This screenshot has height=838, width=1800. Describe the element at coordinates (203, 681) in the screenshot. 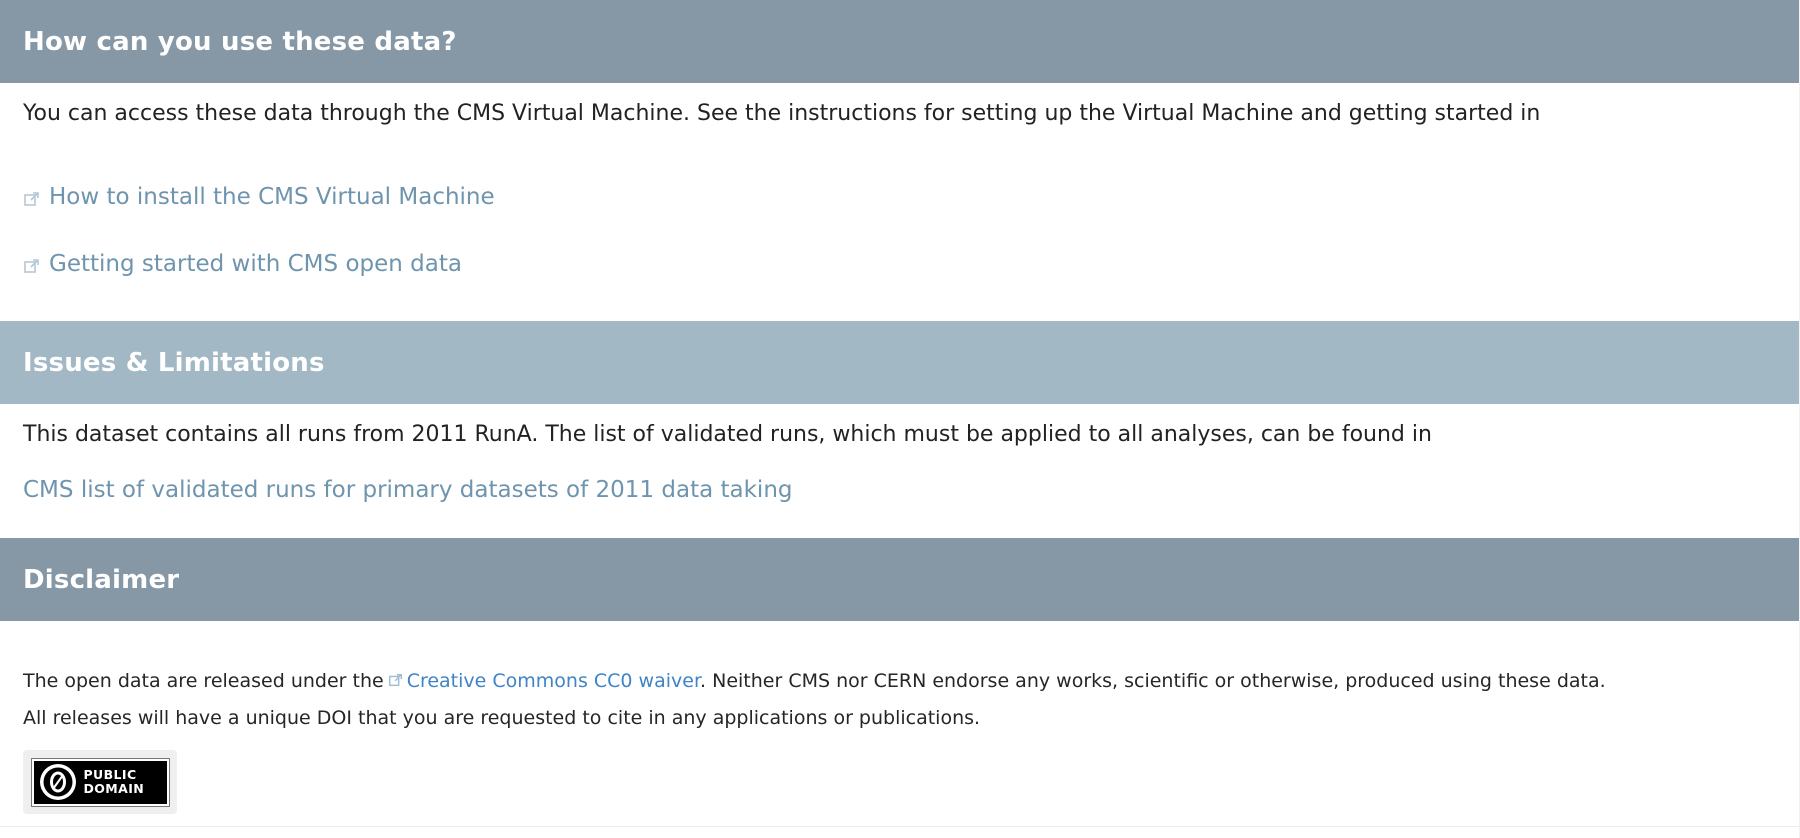

I see `license-prefix: The open data are released under the` at that location.